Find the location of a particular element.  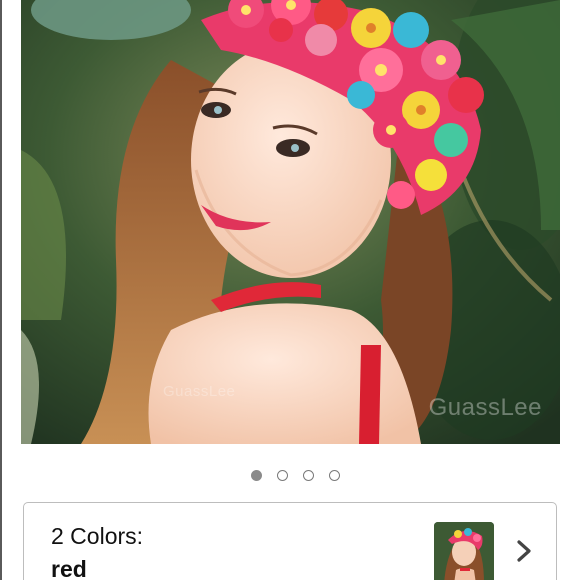

variation-thumbnail is located at coordinates (464, 551).